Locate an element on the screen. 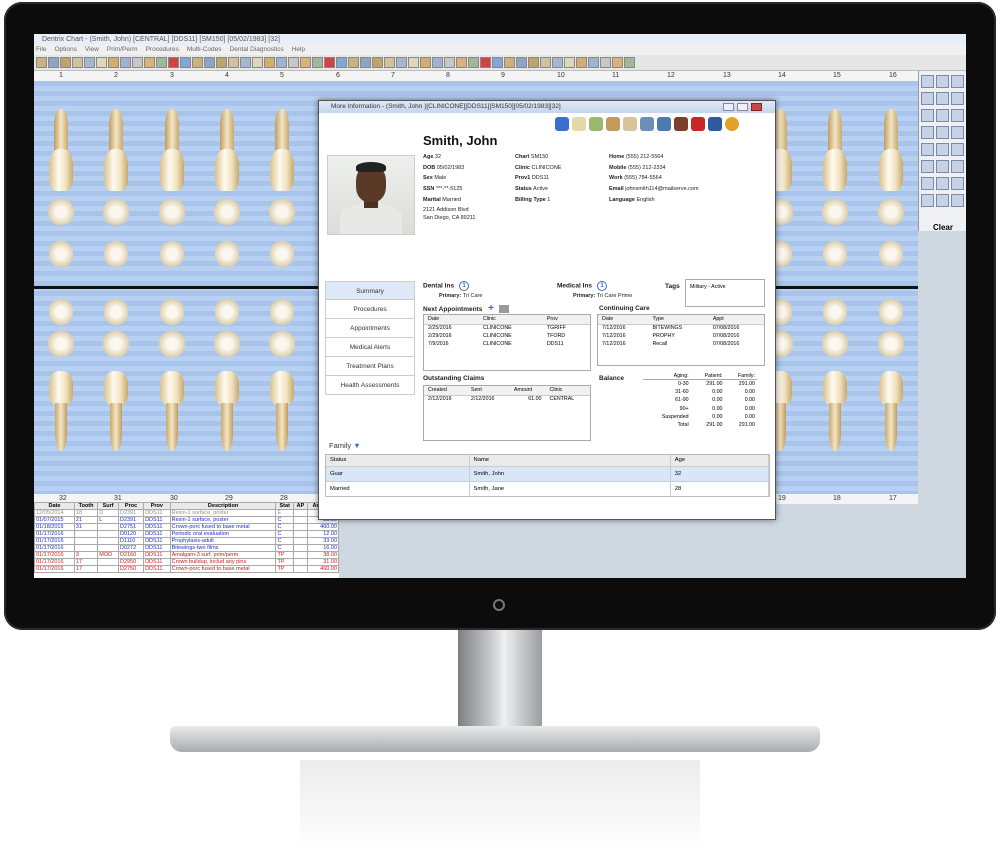  nav-health-assessments: Health Assessments is located at coordinates (370, 385).